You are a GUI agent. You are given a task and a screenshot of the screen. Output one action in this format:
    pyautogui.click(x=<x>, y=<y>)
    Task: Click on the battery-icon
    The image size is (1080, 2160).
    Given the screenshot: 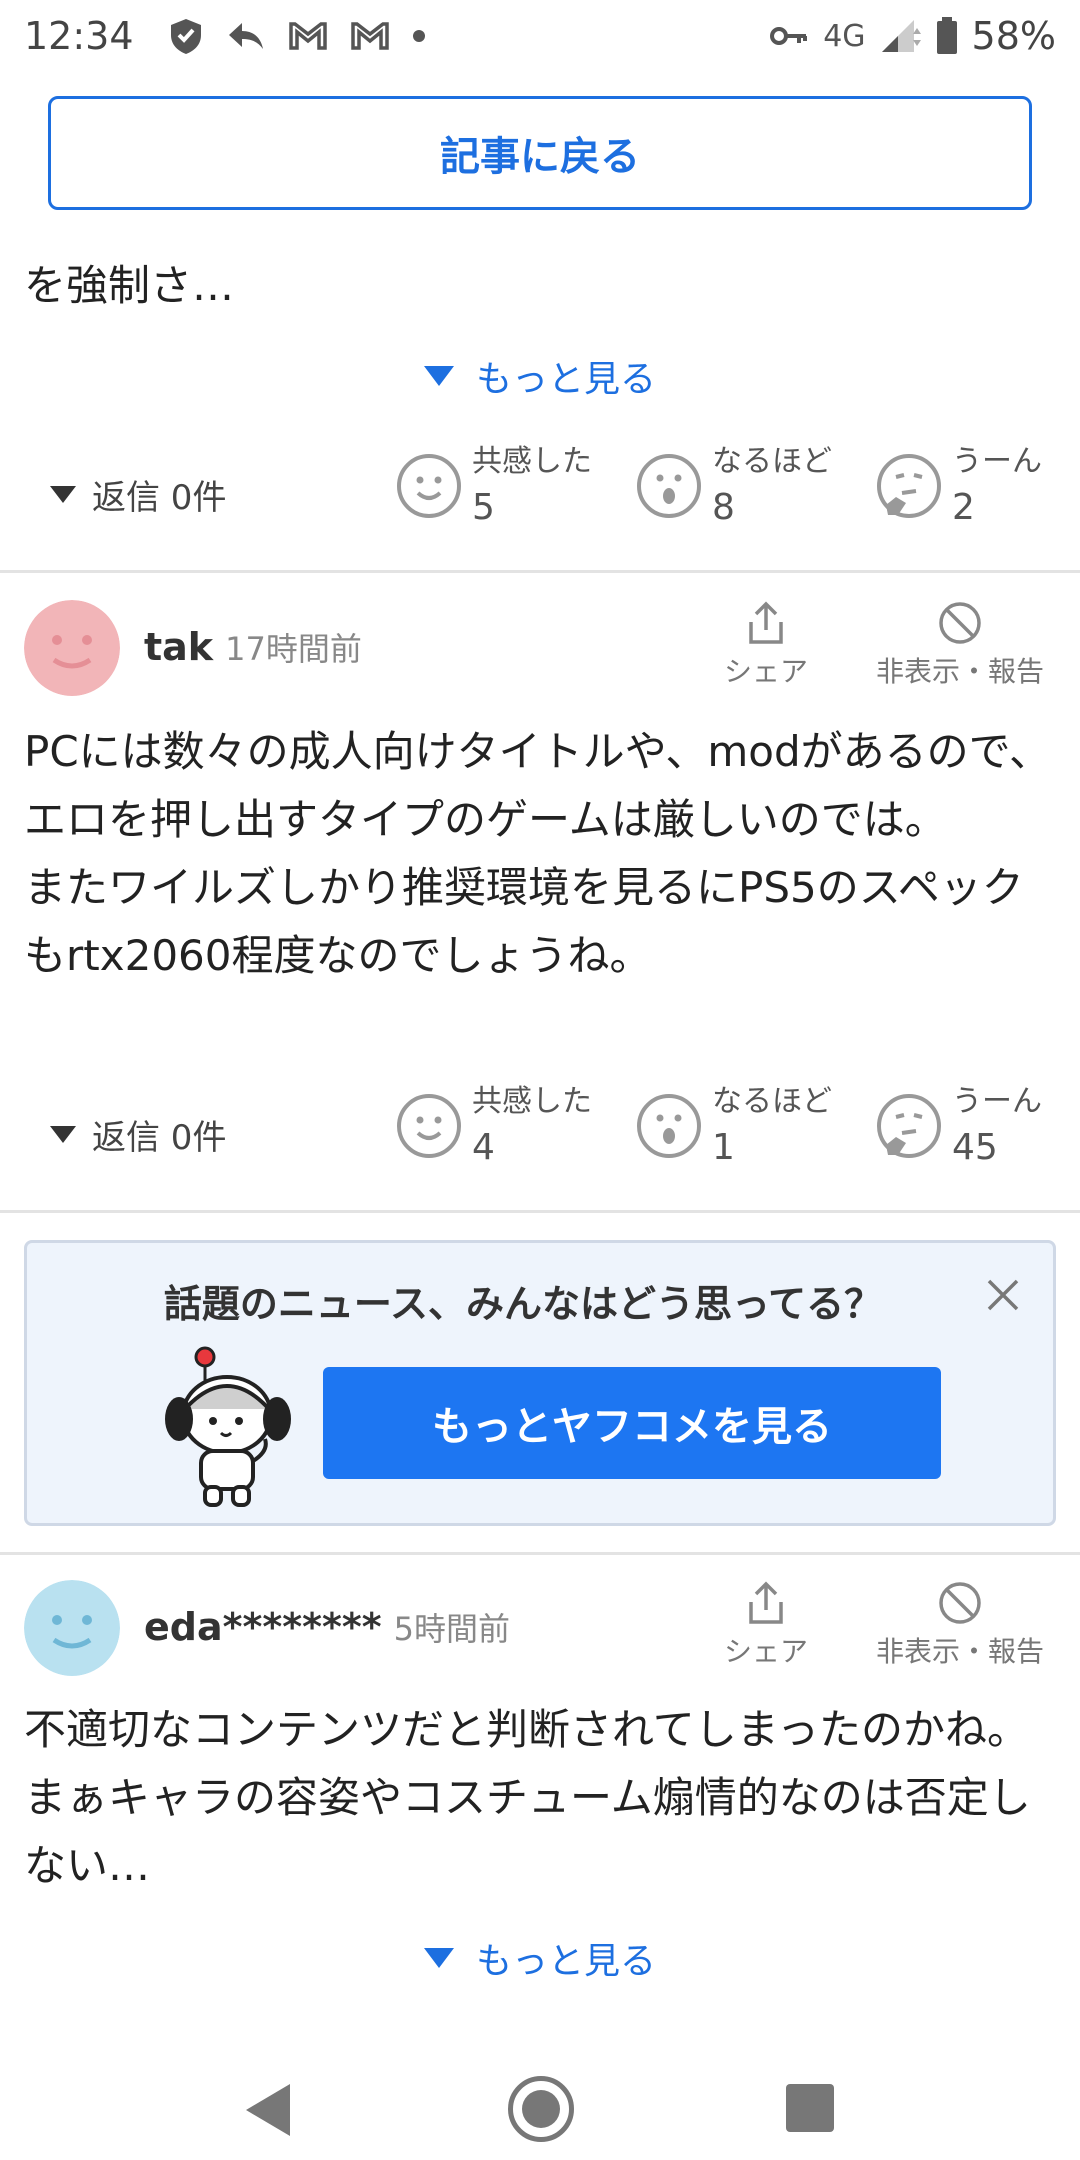 What is the action you would take?
    pyautogui.click(x=946, y=35)
    